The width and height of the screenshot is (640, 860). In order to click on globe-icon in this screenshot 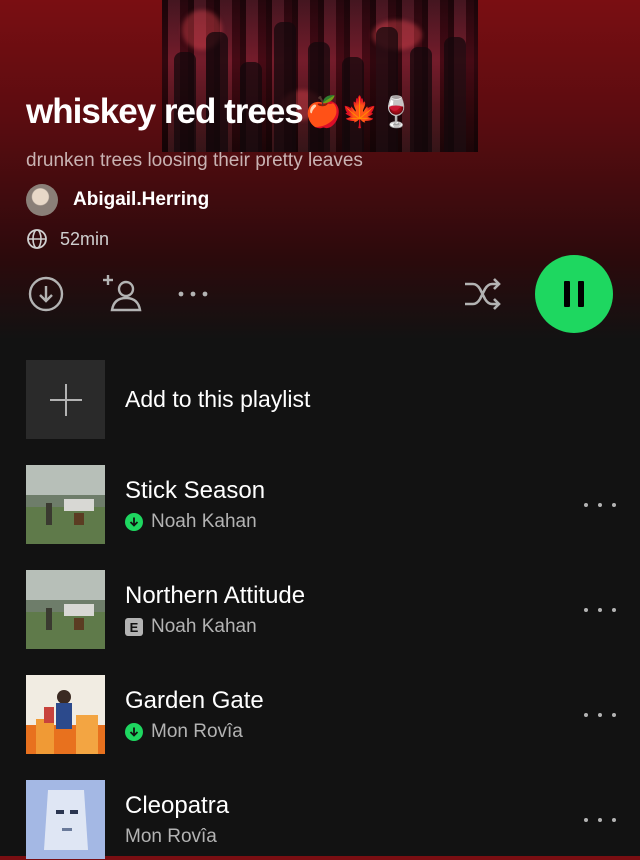, I will do `click(37, 239)`.